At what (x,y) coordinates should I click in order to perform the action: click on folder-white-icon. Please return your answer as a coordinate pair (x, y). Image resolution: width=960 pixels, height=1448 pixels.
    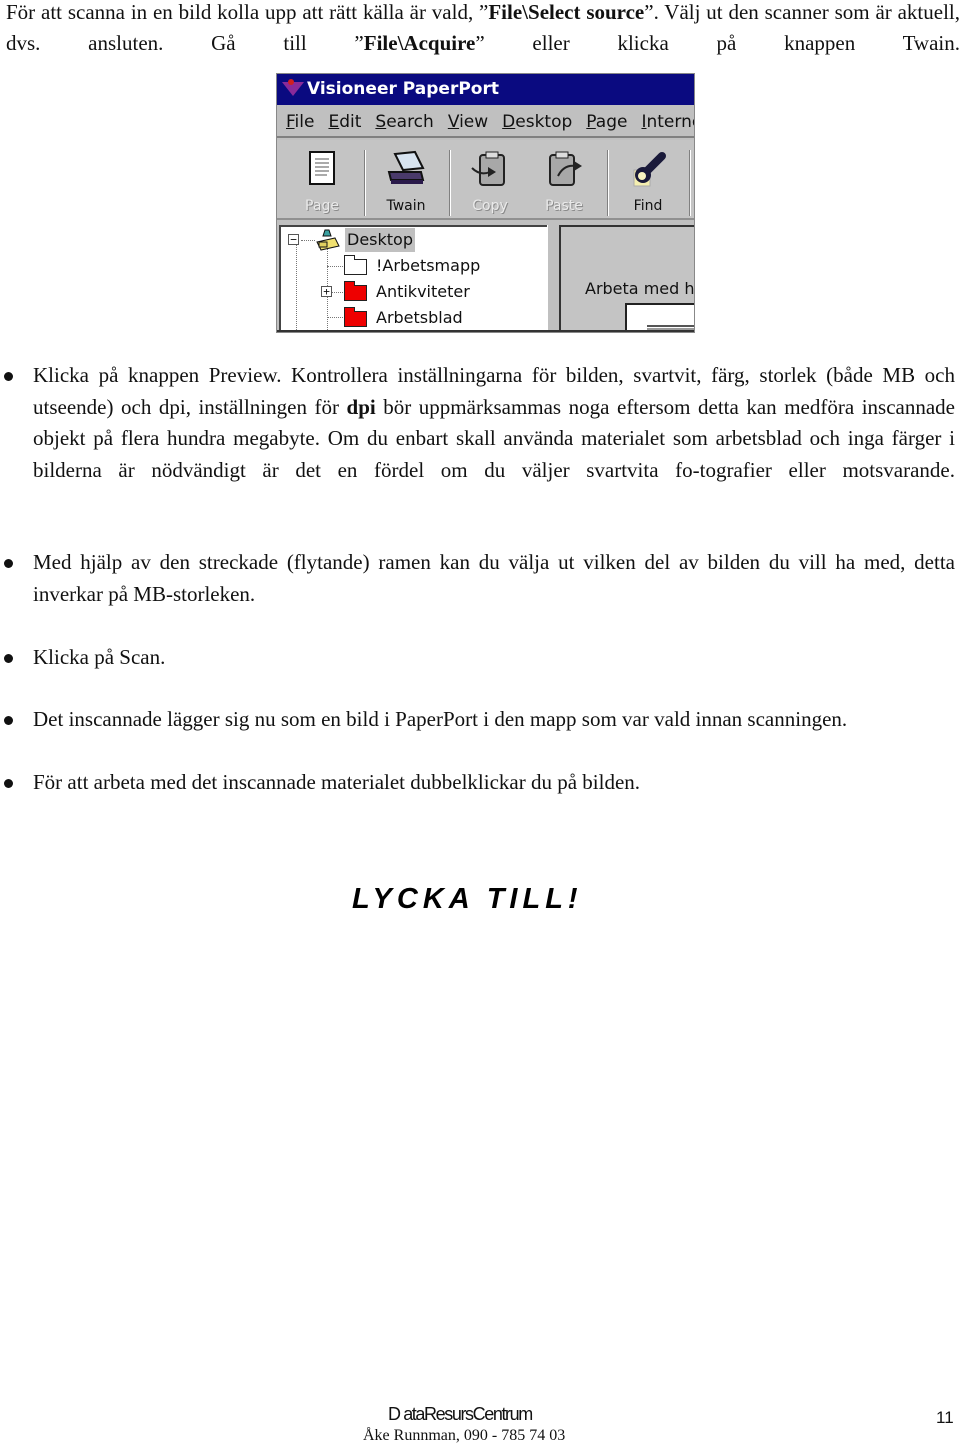
    Looking at the image, I should click on (355, 265).